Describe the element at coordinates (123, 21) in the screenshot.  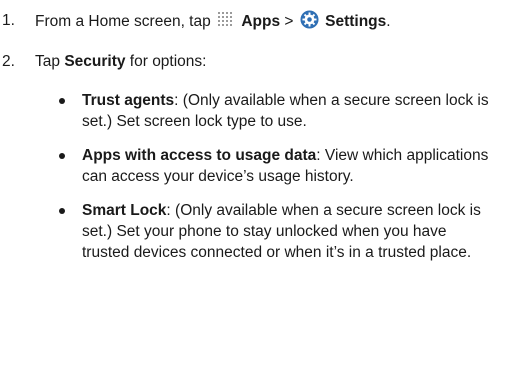
I see `step-prefix: From a Home screen, tap` at that location.